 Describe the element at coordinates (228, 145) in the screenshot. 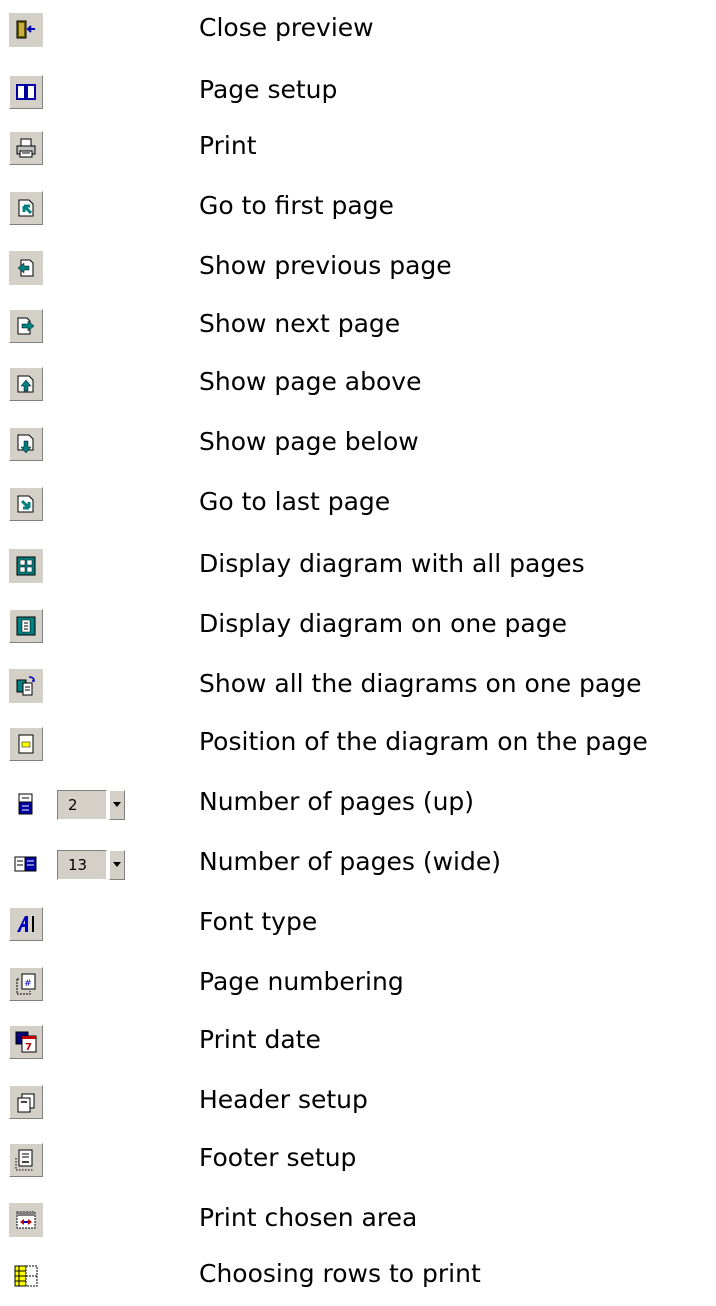

I see `legend-label: Print` at that location.